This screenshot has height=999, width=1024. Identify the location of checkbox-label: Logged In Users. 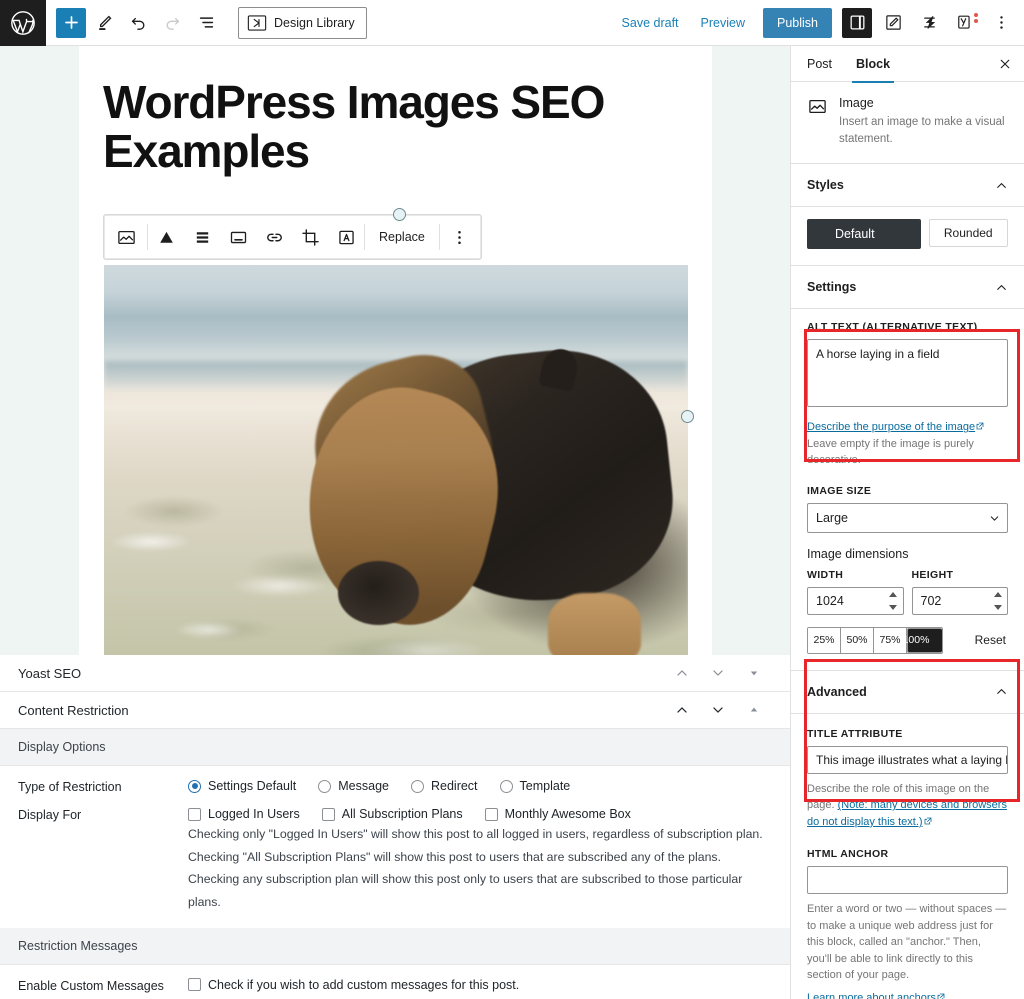
(254, 814).